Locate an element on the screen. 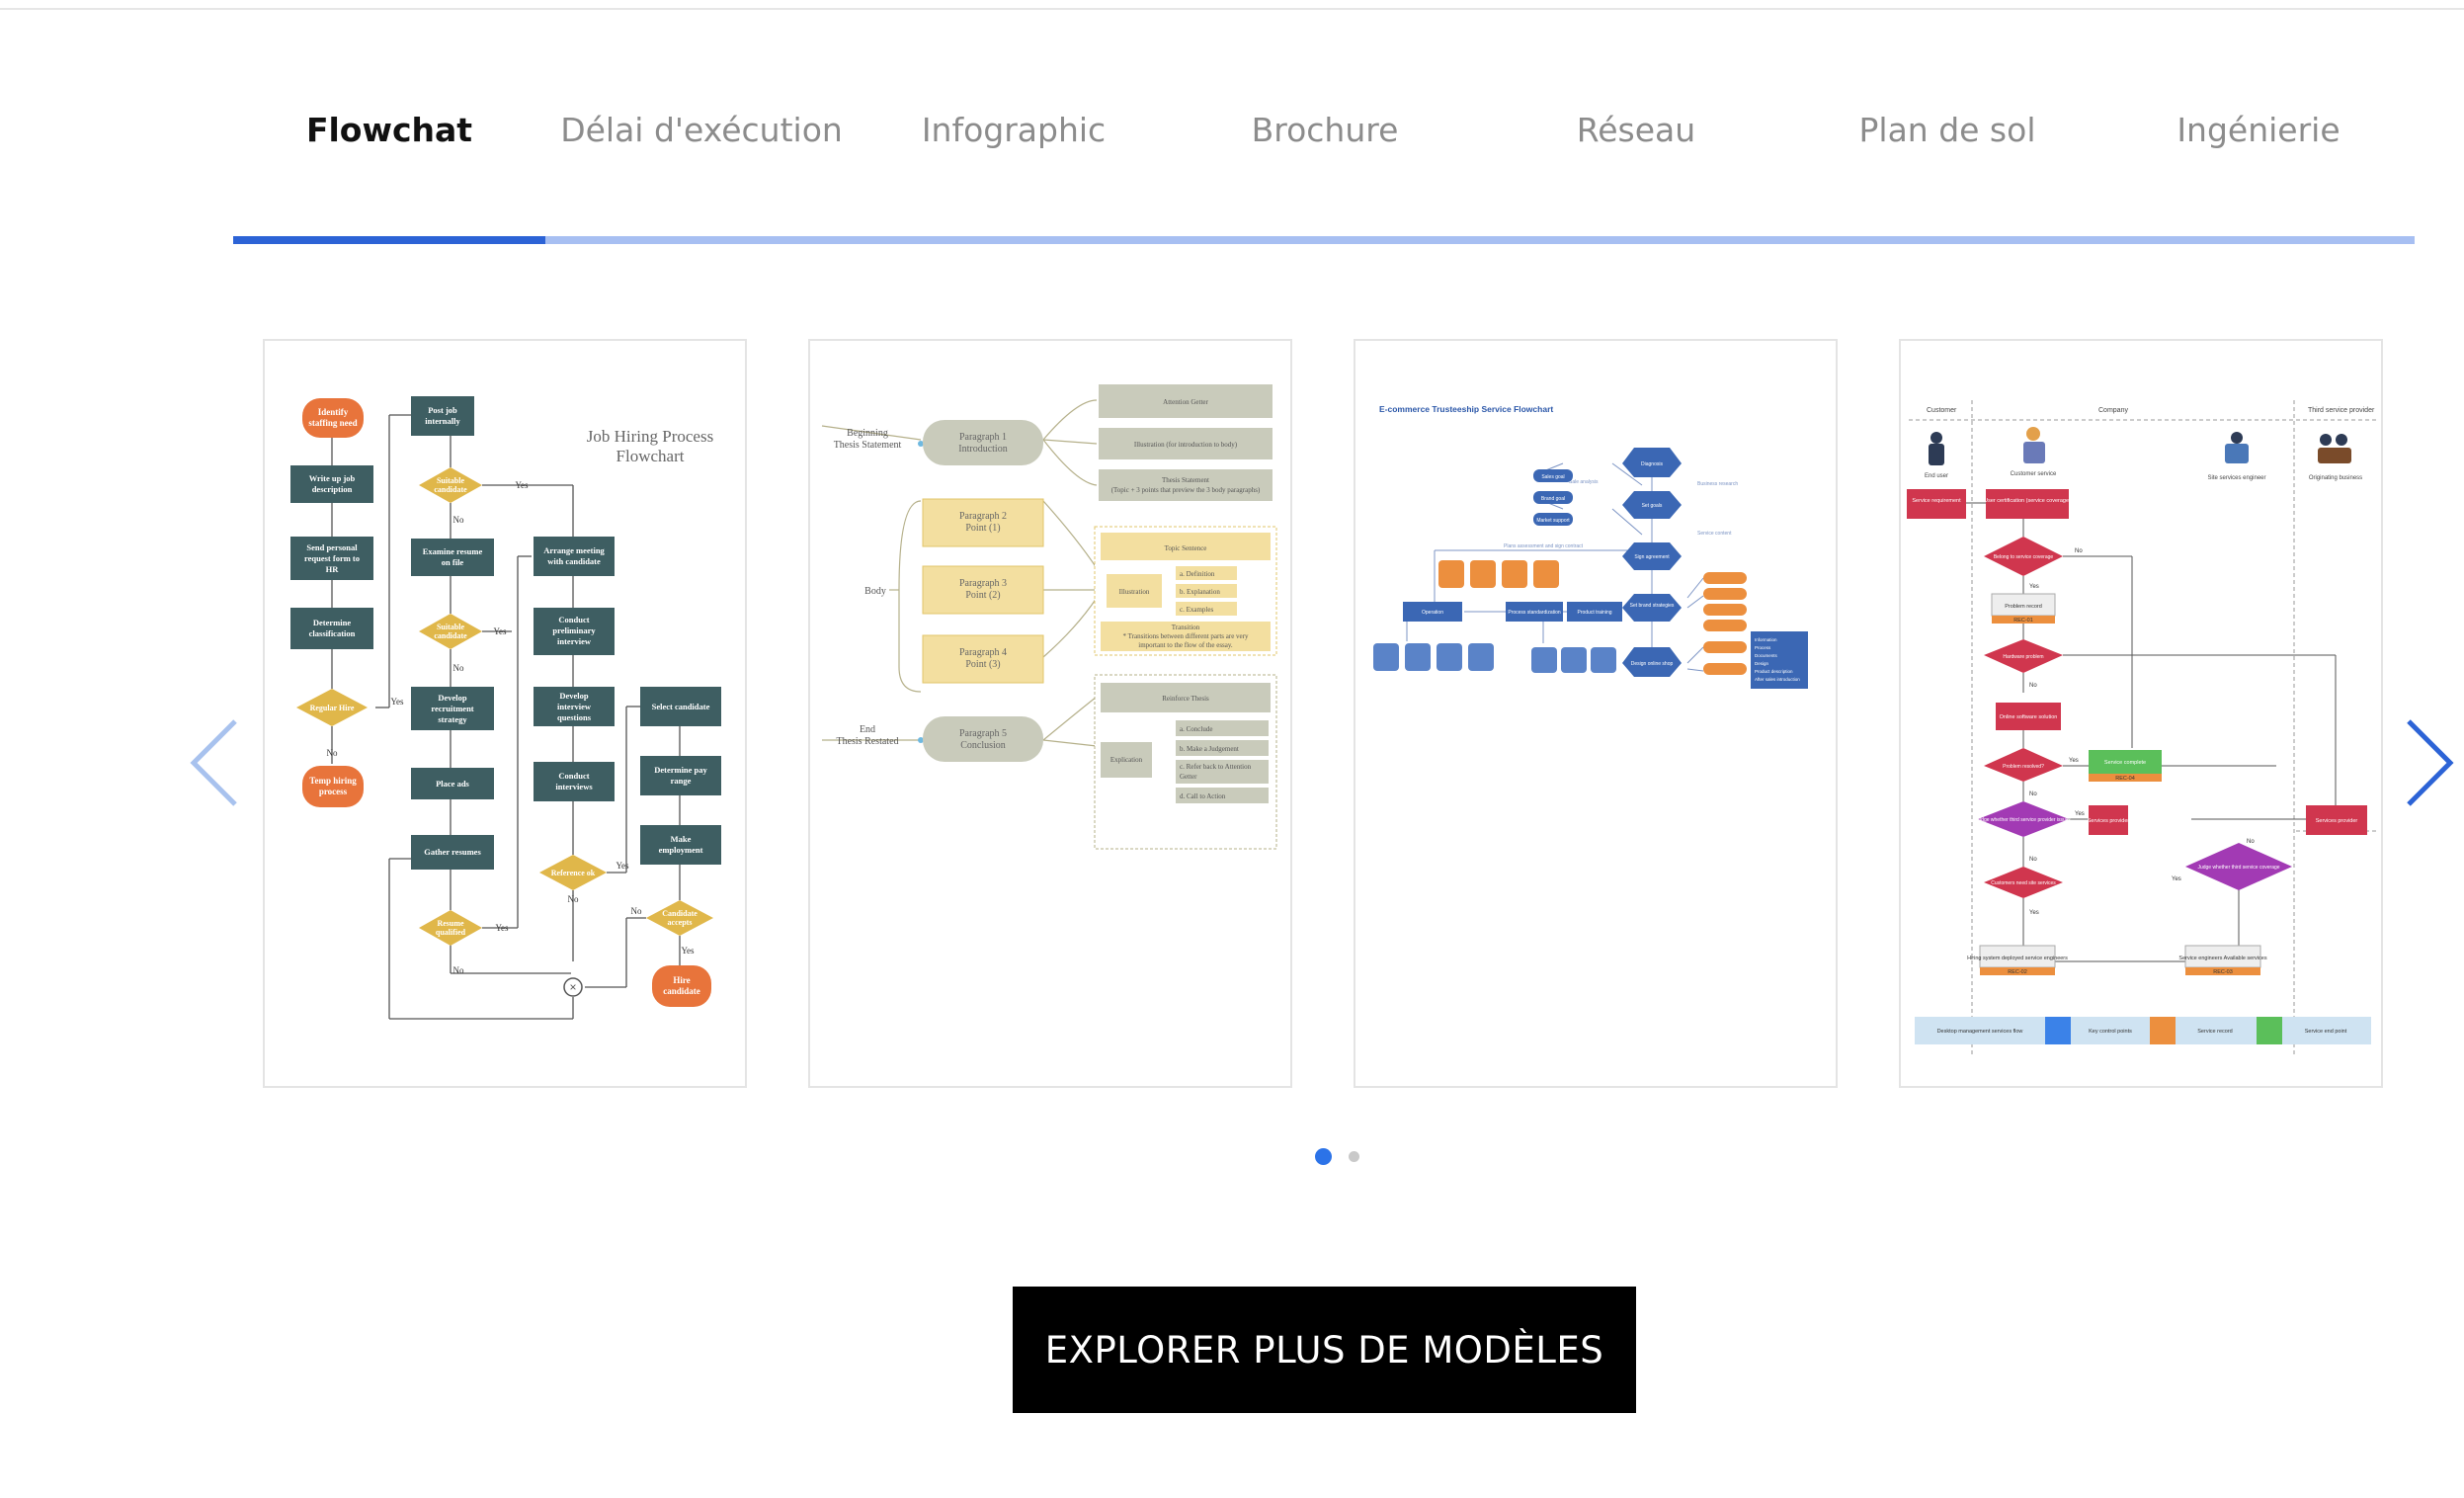 The height and width of the screenshot is (1498, 2464). svg-text: on file is located at coordinates (453, 562).